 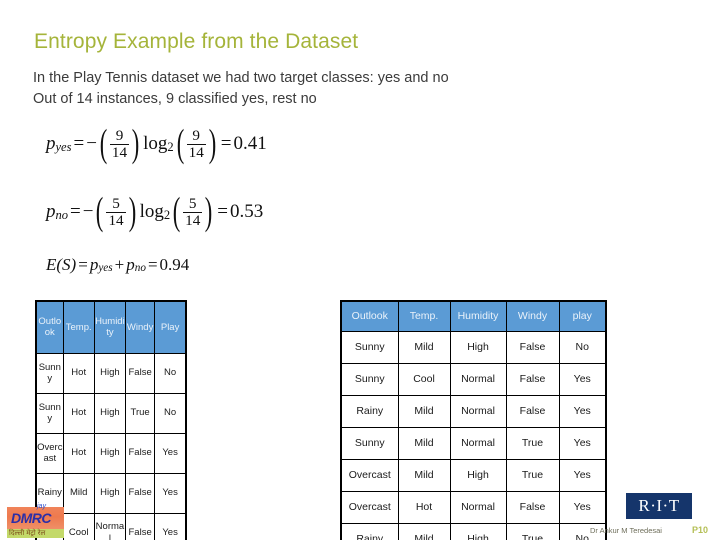 I want to click on equation-p-no: p no = − ( 5 14 ) log 2 ( 5 14 ) = 0.53, so click(x=155, y=212).